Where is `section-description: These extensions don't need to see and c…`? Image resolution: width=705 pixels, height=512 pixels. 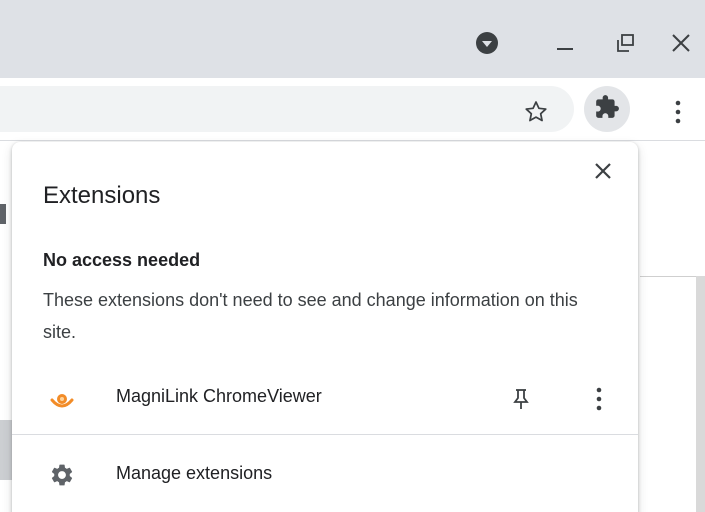 section-description: These extensions don't need to see and c… is located at coordinates (310, 316).